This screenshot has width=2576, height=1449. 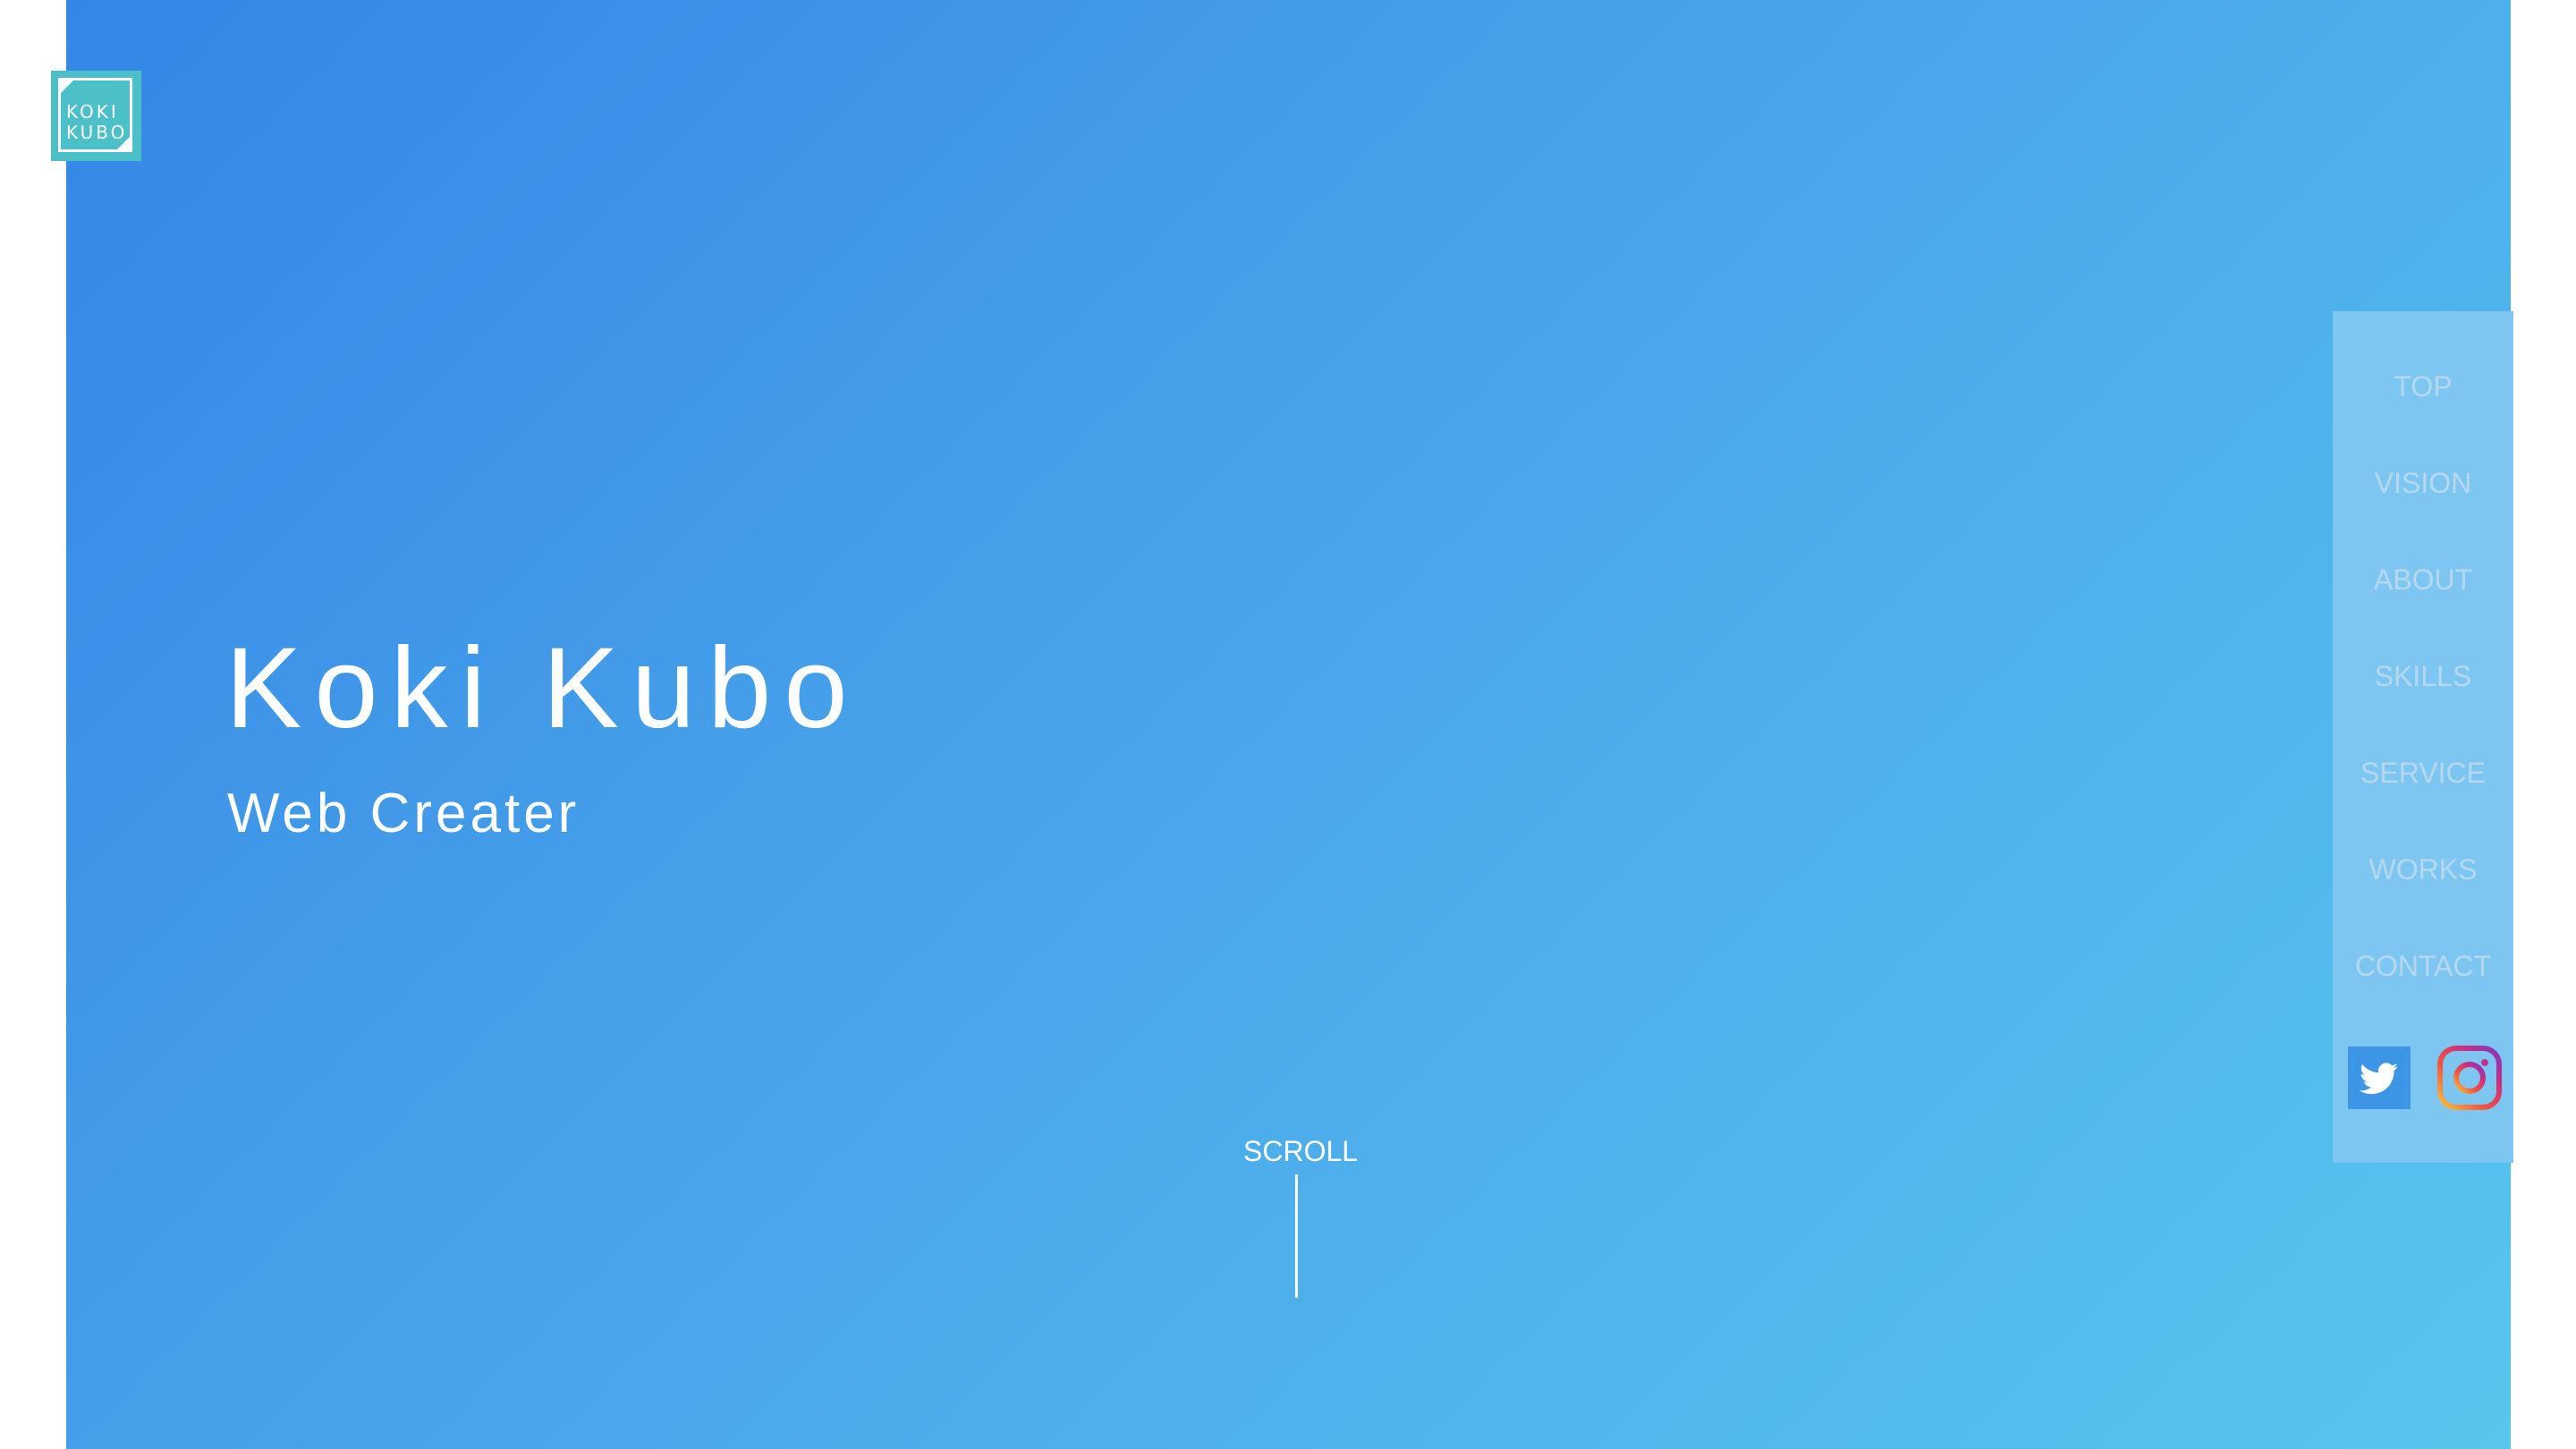 I want to click on logo-text-line1: KOKI, so click(x=92, y=112).